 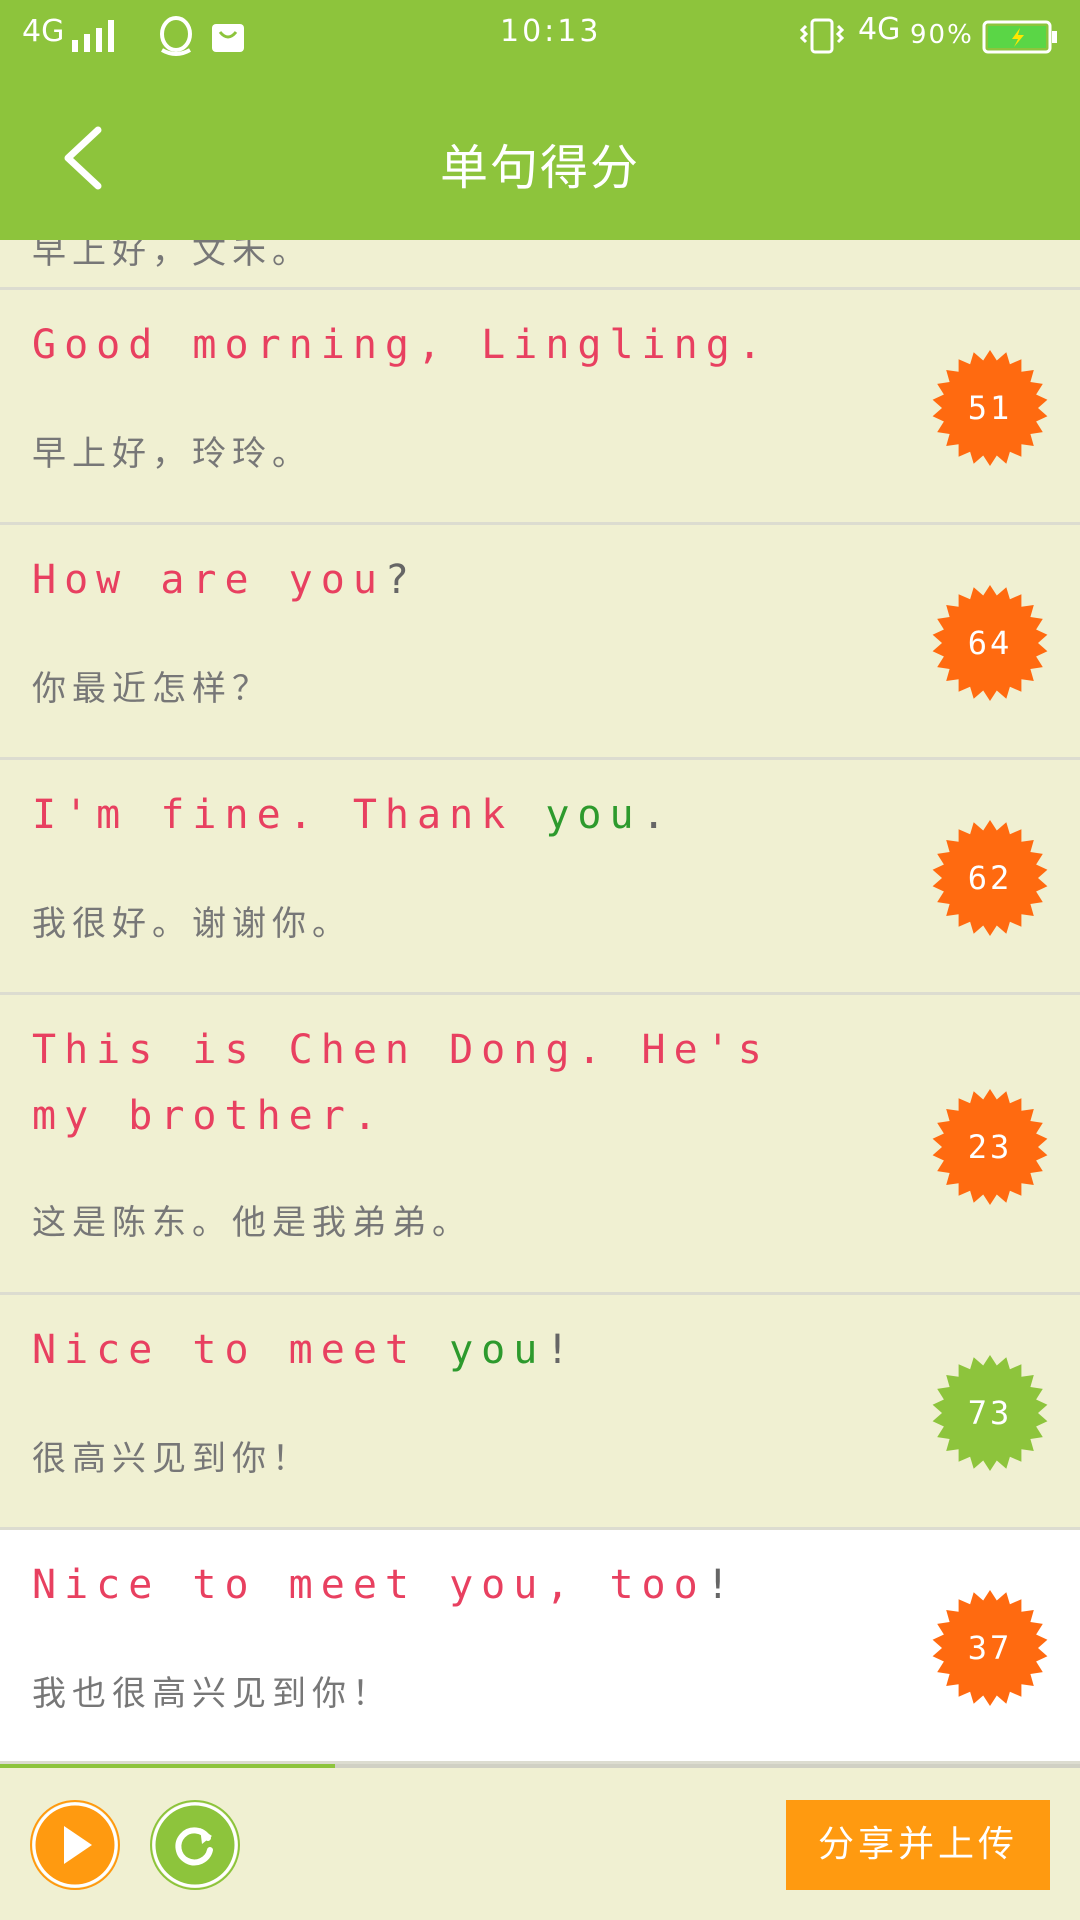 I want to click on playback-progress-fill, so click(x=167, y=1766).